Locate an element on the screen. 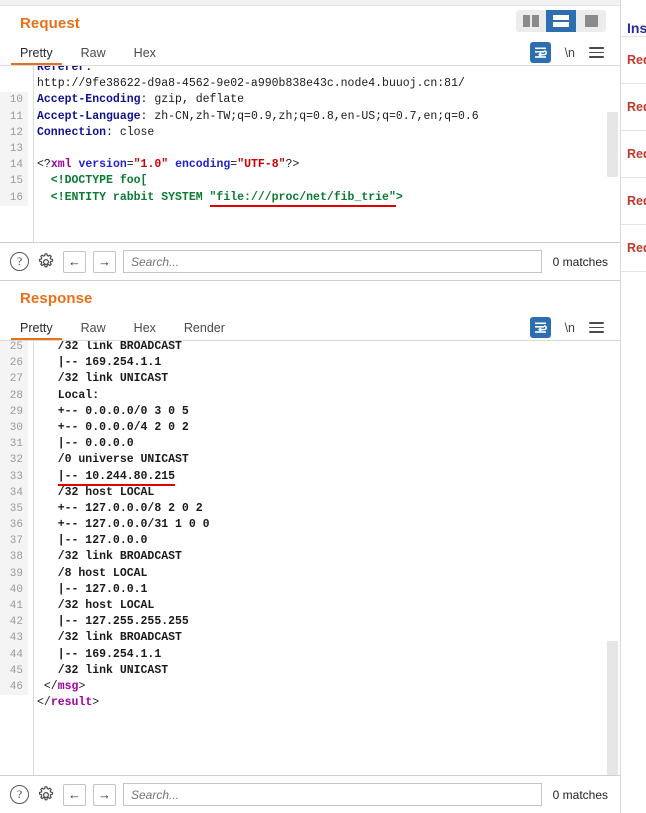 Image resolution: width=646 pixels, height=813 pixels. code-token: <!ENTITY rabbit SYSTEM is located at coordinates (123, 197).